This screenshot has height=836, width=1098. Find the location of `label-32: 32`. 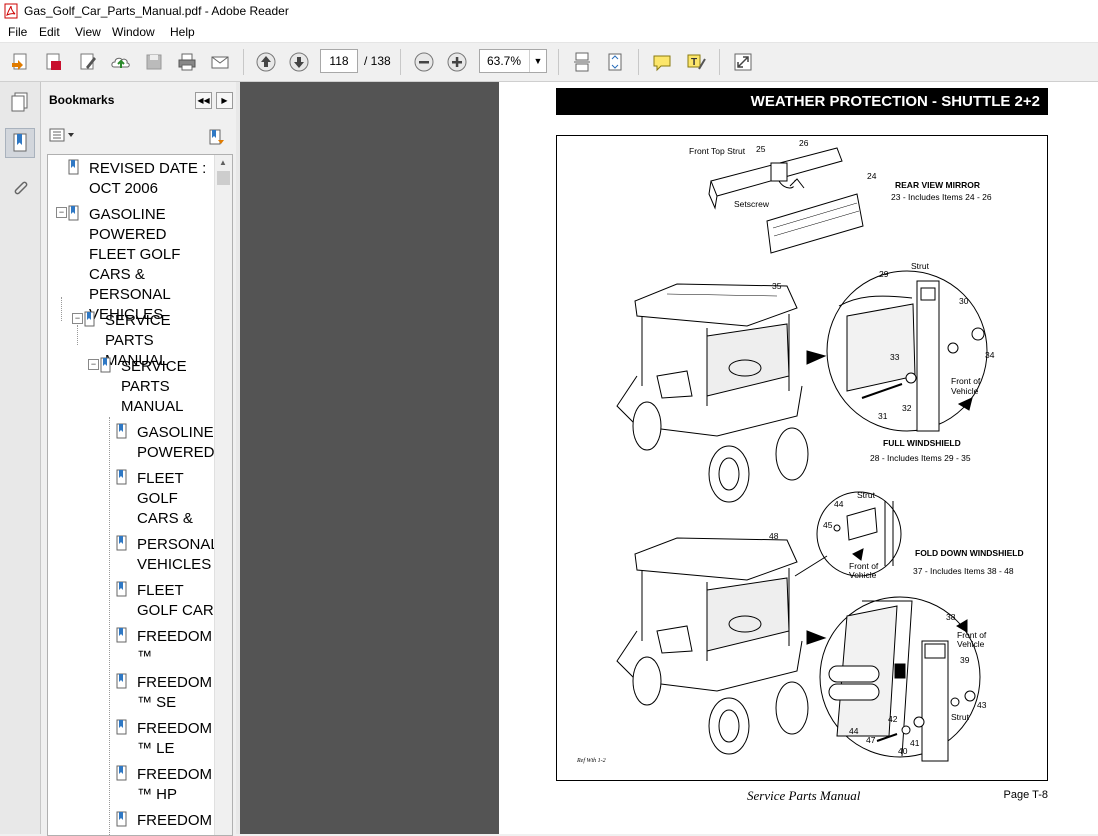

label-32: 32 is located at coordinates (907, 408).